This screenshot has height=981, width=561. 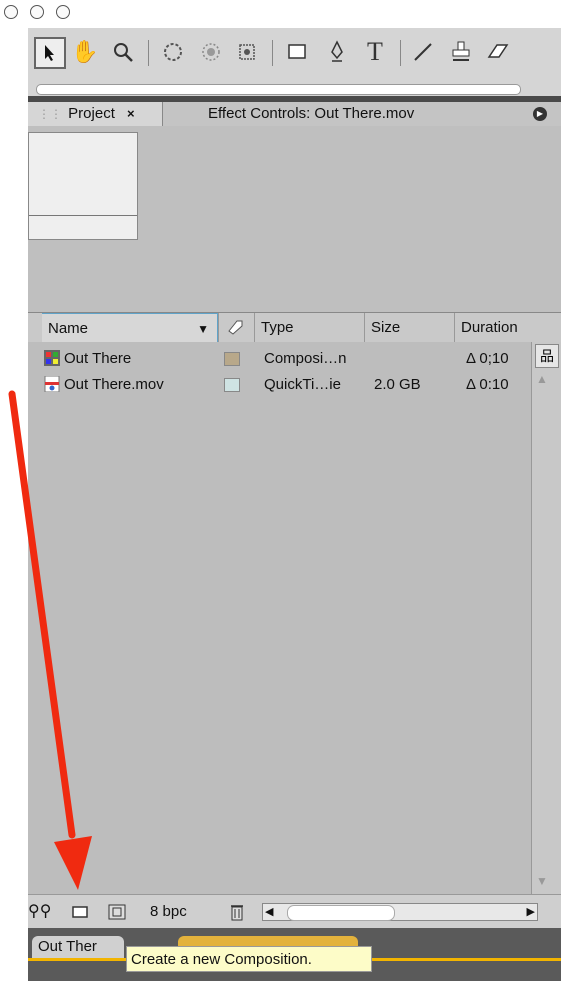 I want to click on zoom-window-icon, so click(x=63, y=12).